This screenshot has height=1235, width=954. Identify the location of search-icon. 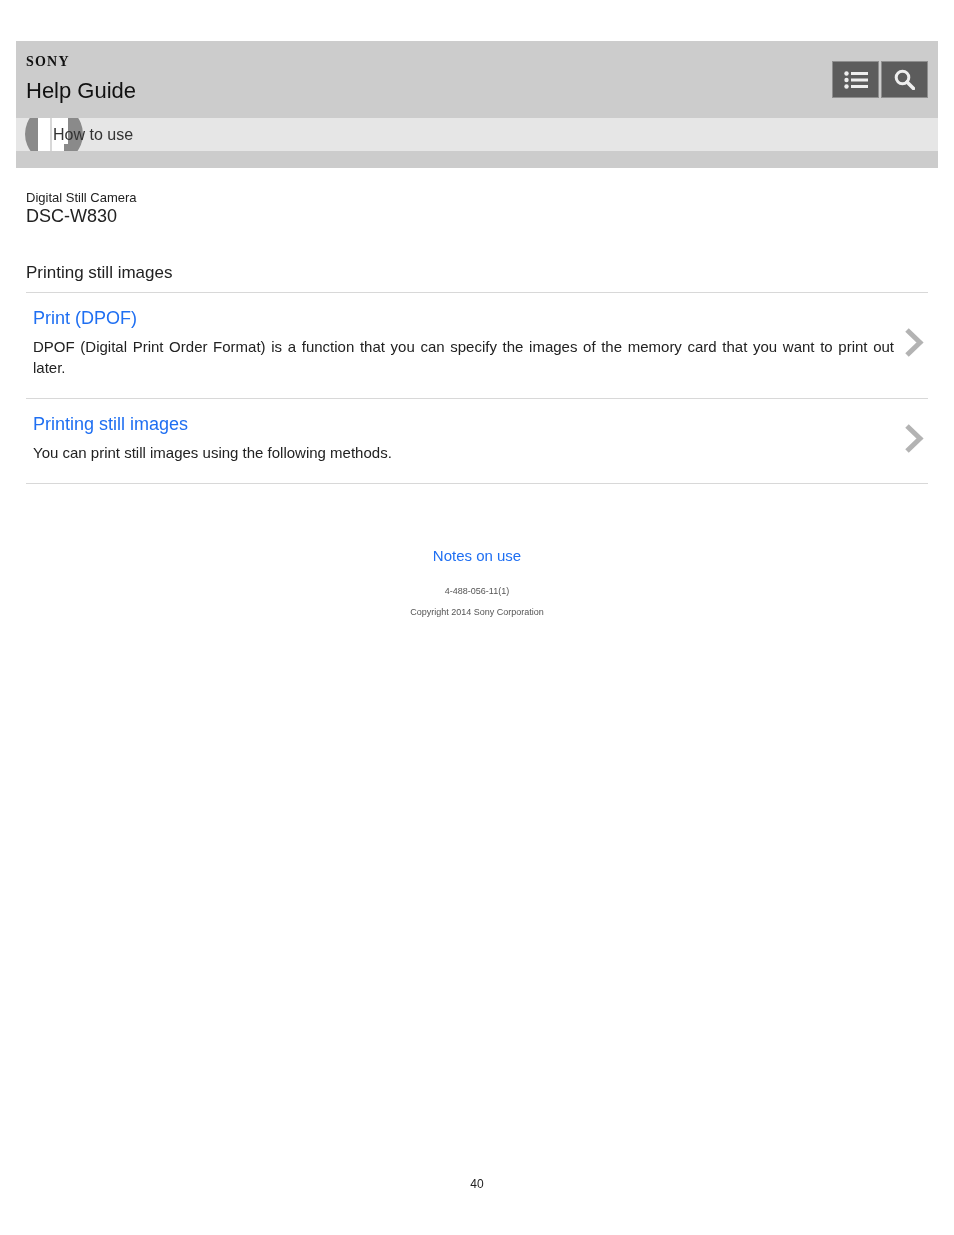
(904, 79).